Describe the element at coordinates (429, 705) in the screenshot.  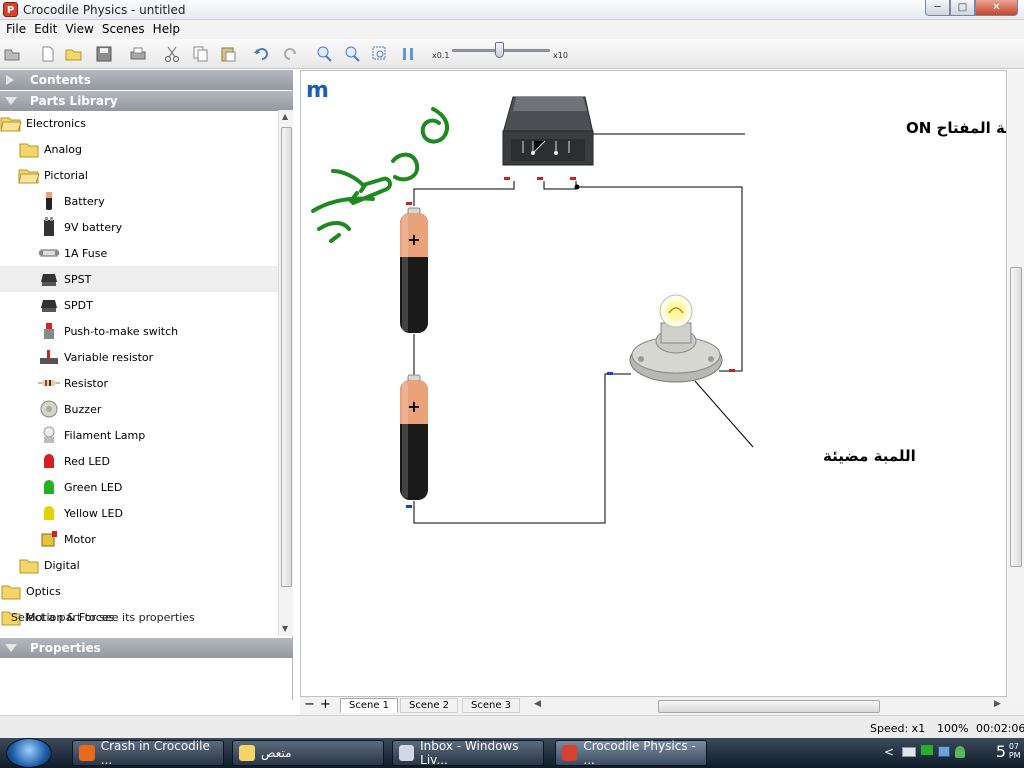
I see `tab-scene-2: Scene 2` at that location.